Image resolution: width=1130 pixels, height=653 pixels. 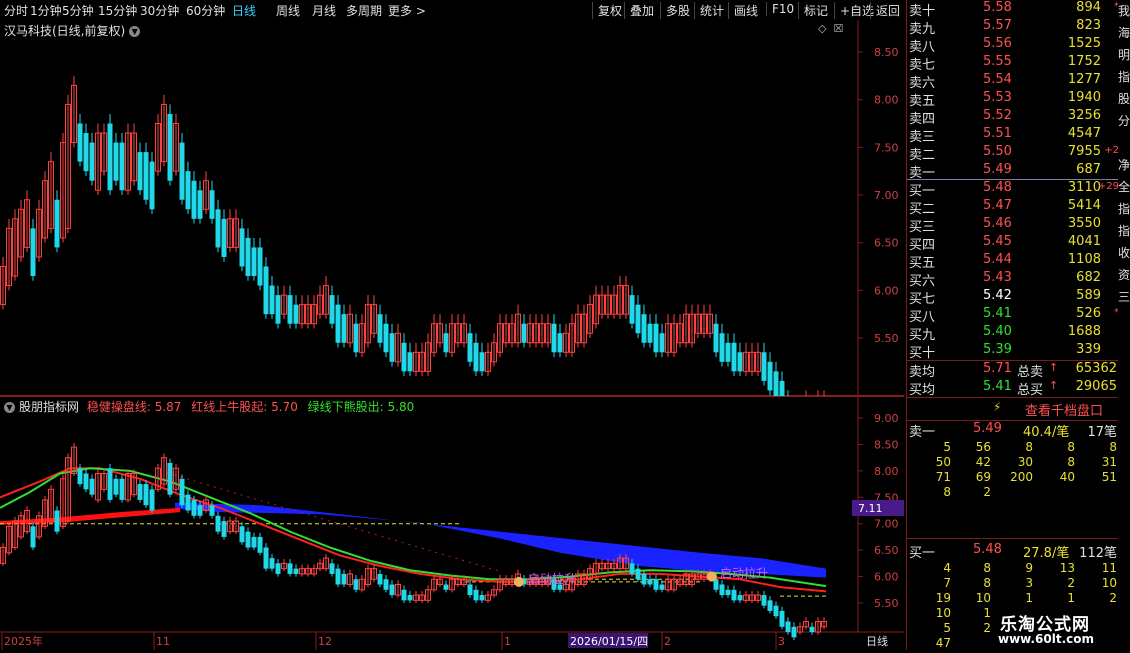 What do you see at coordinates (838, 28) in the screenshot?
I see `close-icon: ☒` at bounding box center [838, 28].